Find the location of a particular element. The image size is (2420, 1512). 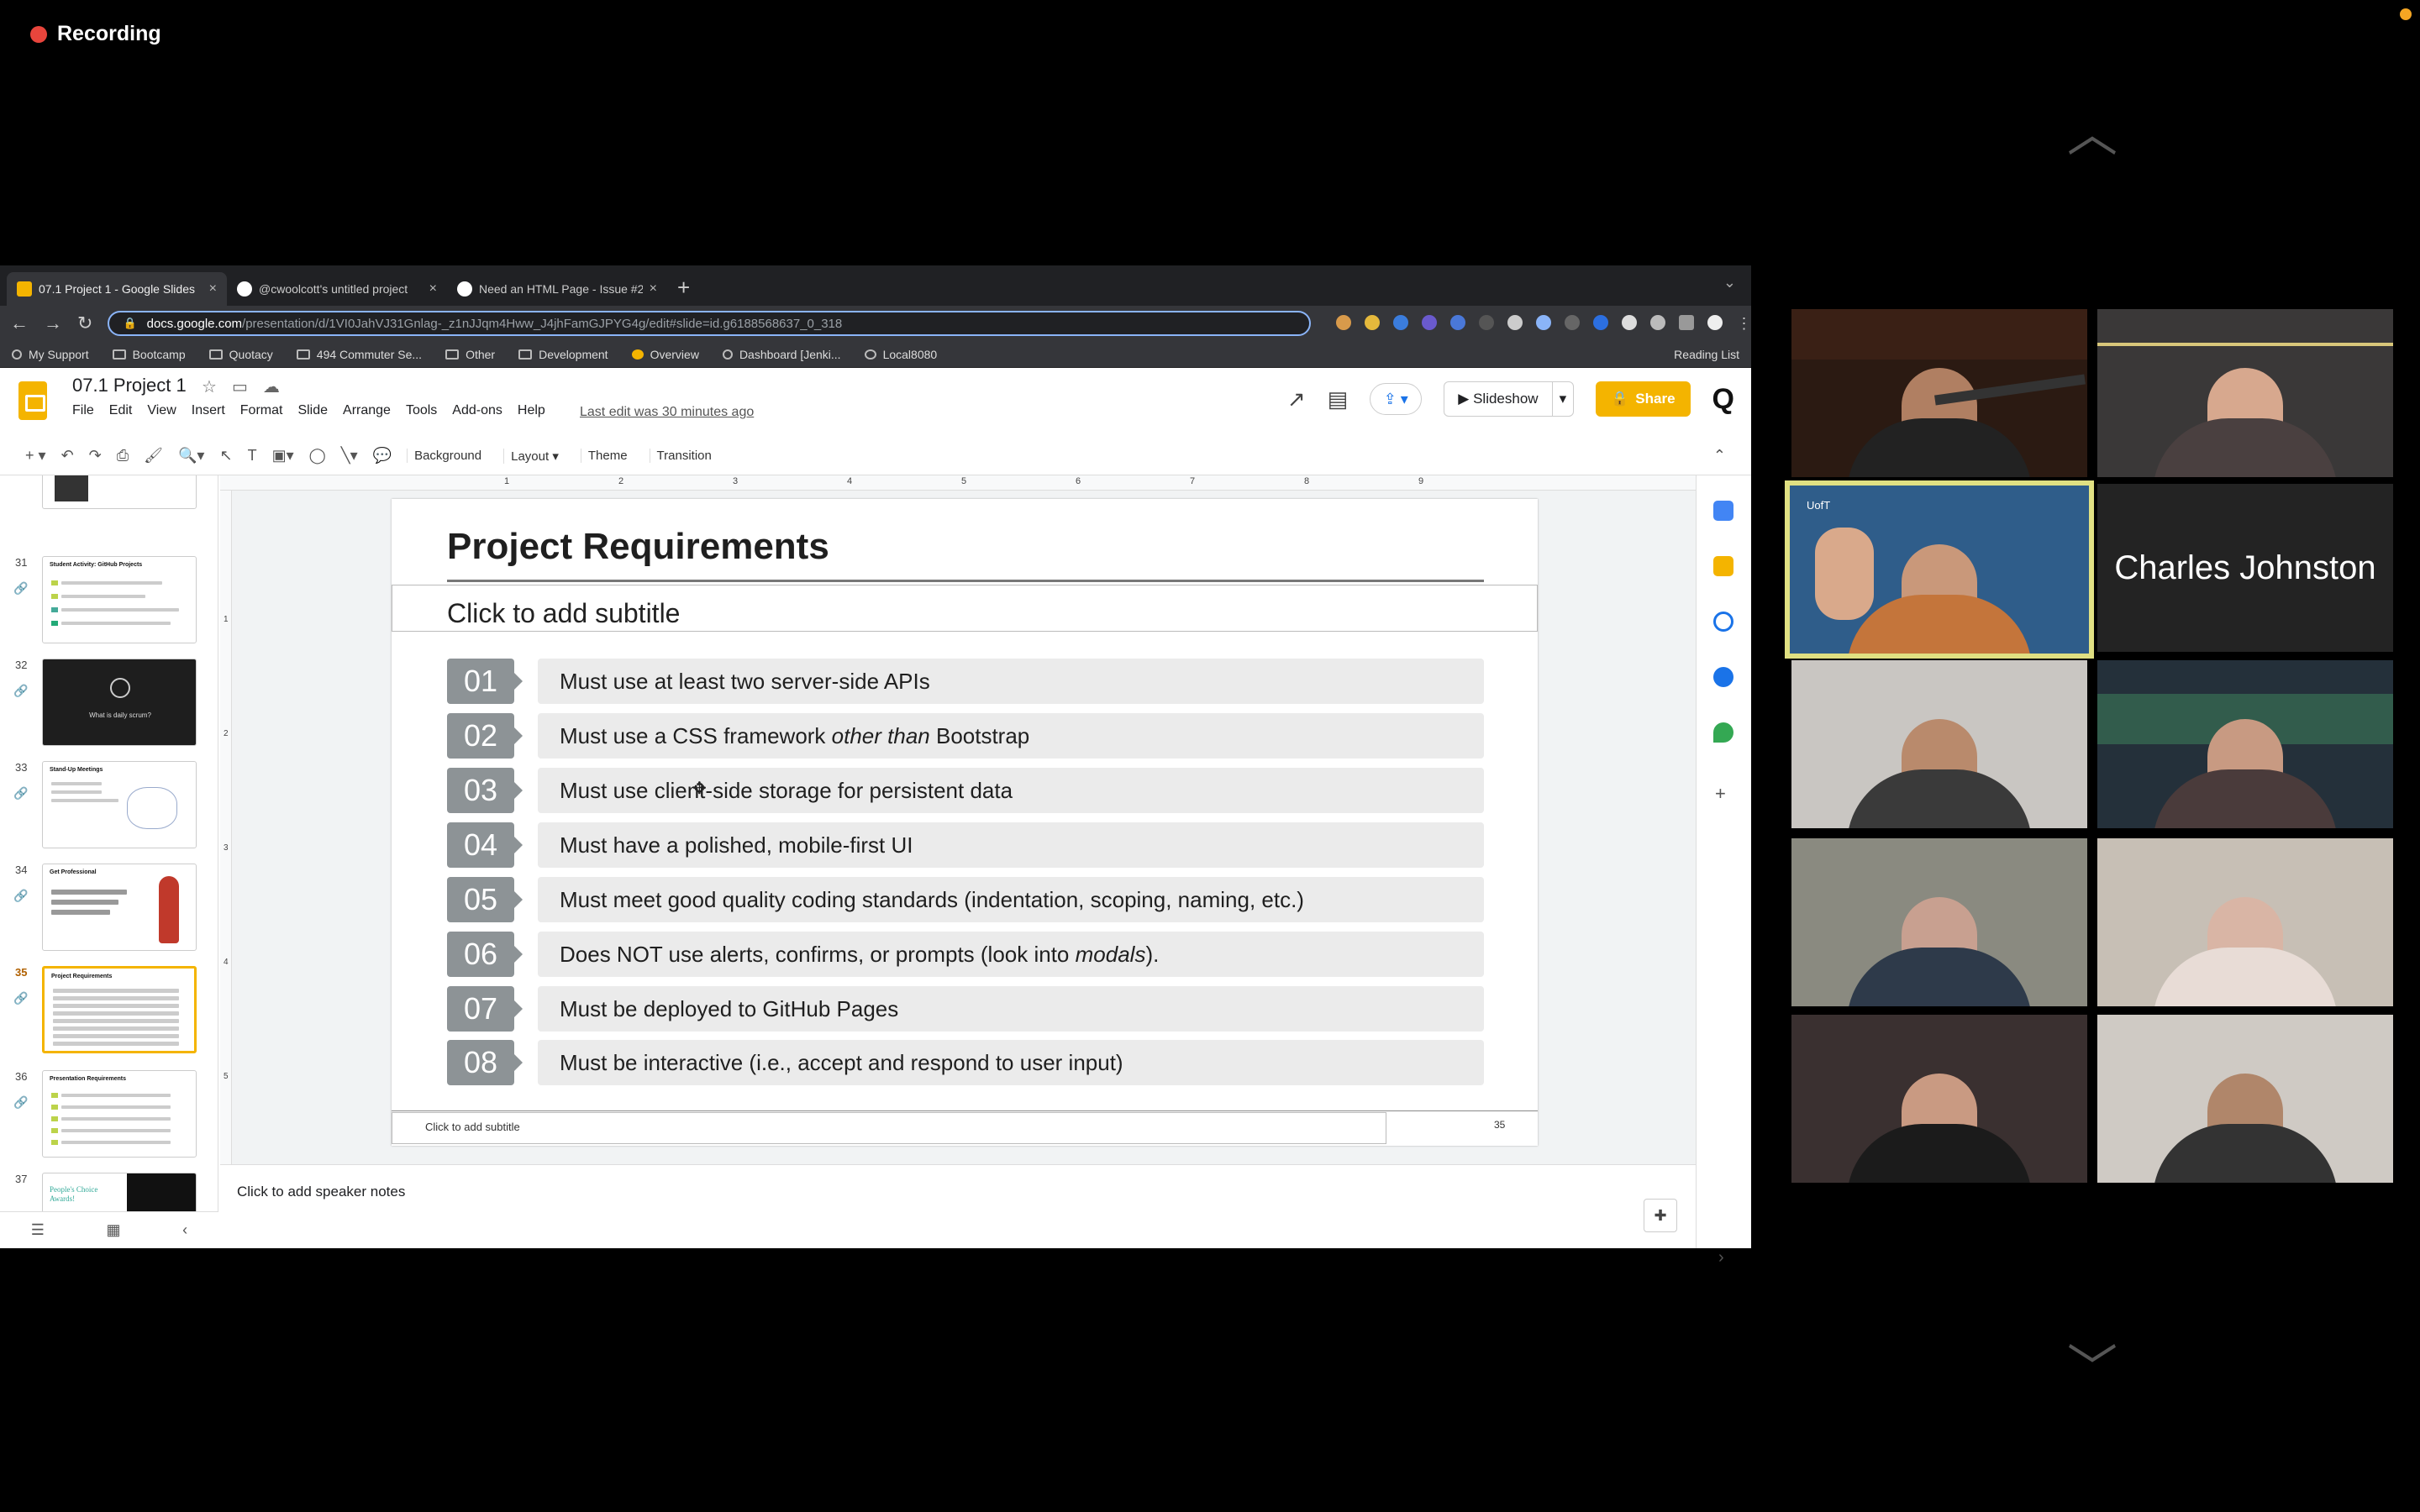

account-avatar-icon: Q is located at coordinates (1723, 399).